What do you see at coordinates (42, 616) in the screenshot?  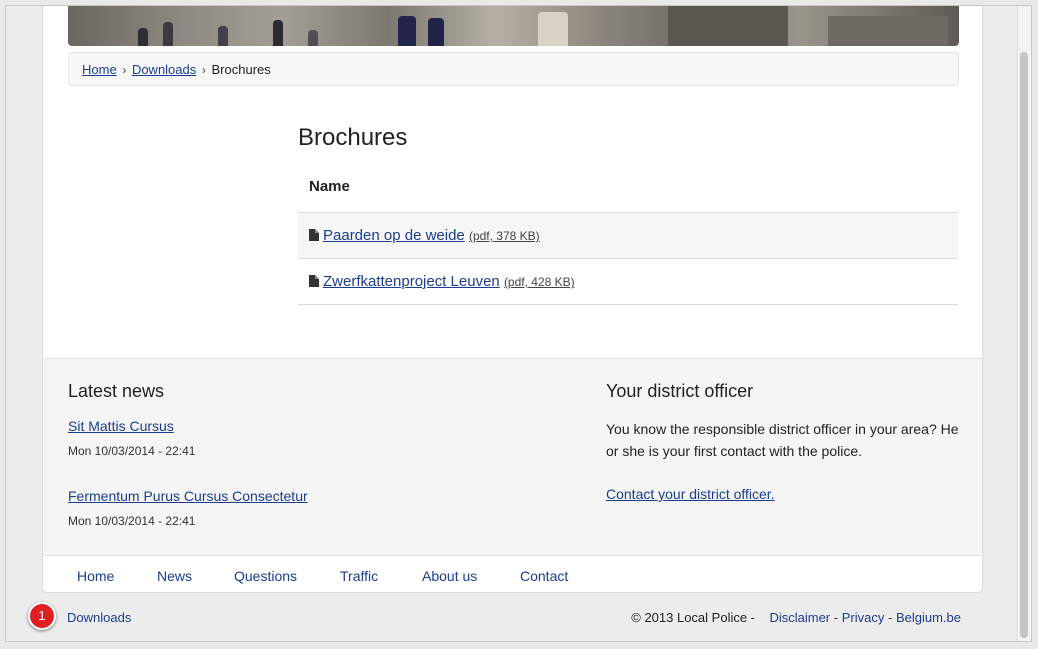 I see `annotation-badge: 1` at bounding box center [42, 616].